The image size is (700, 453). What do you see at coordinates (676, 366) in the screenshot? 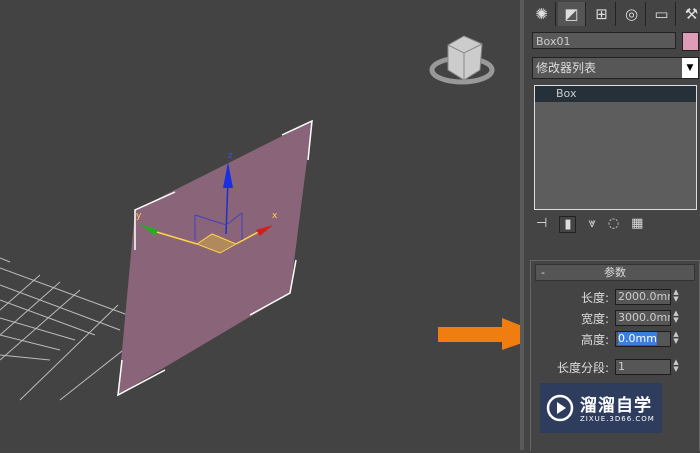
I see `length-segs-spinner: ▲ ▼` at bounding box center [676, 366].